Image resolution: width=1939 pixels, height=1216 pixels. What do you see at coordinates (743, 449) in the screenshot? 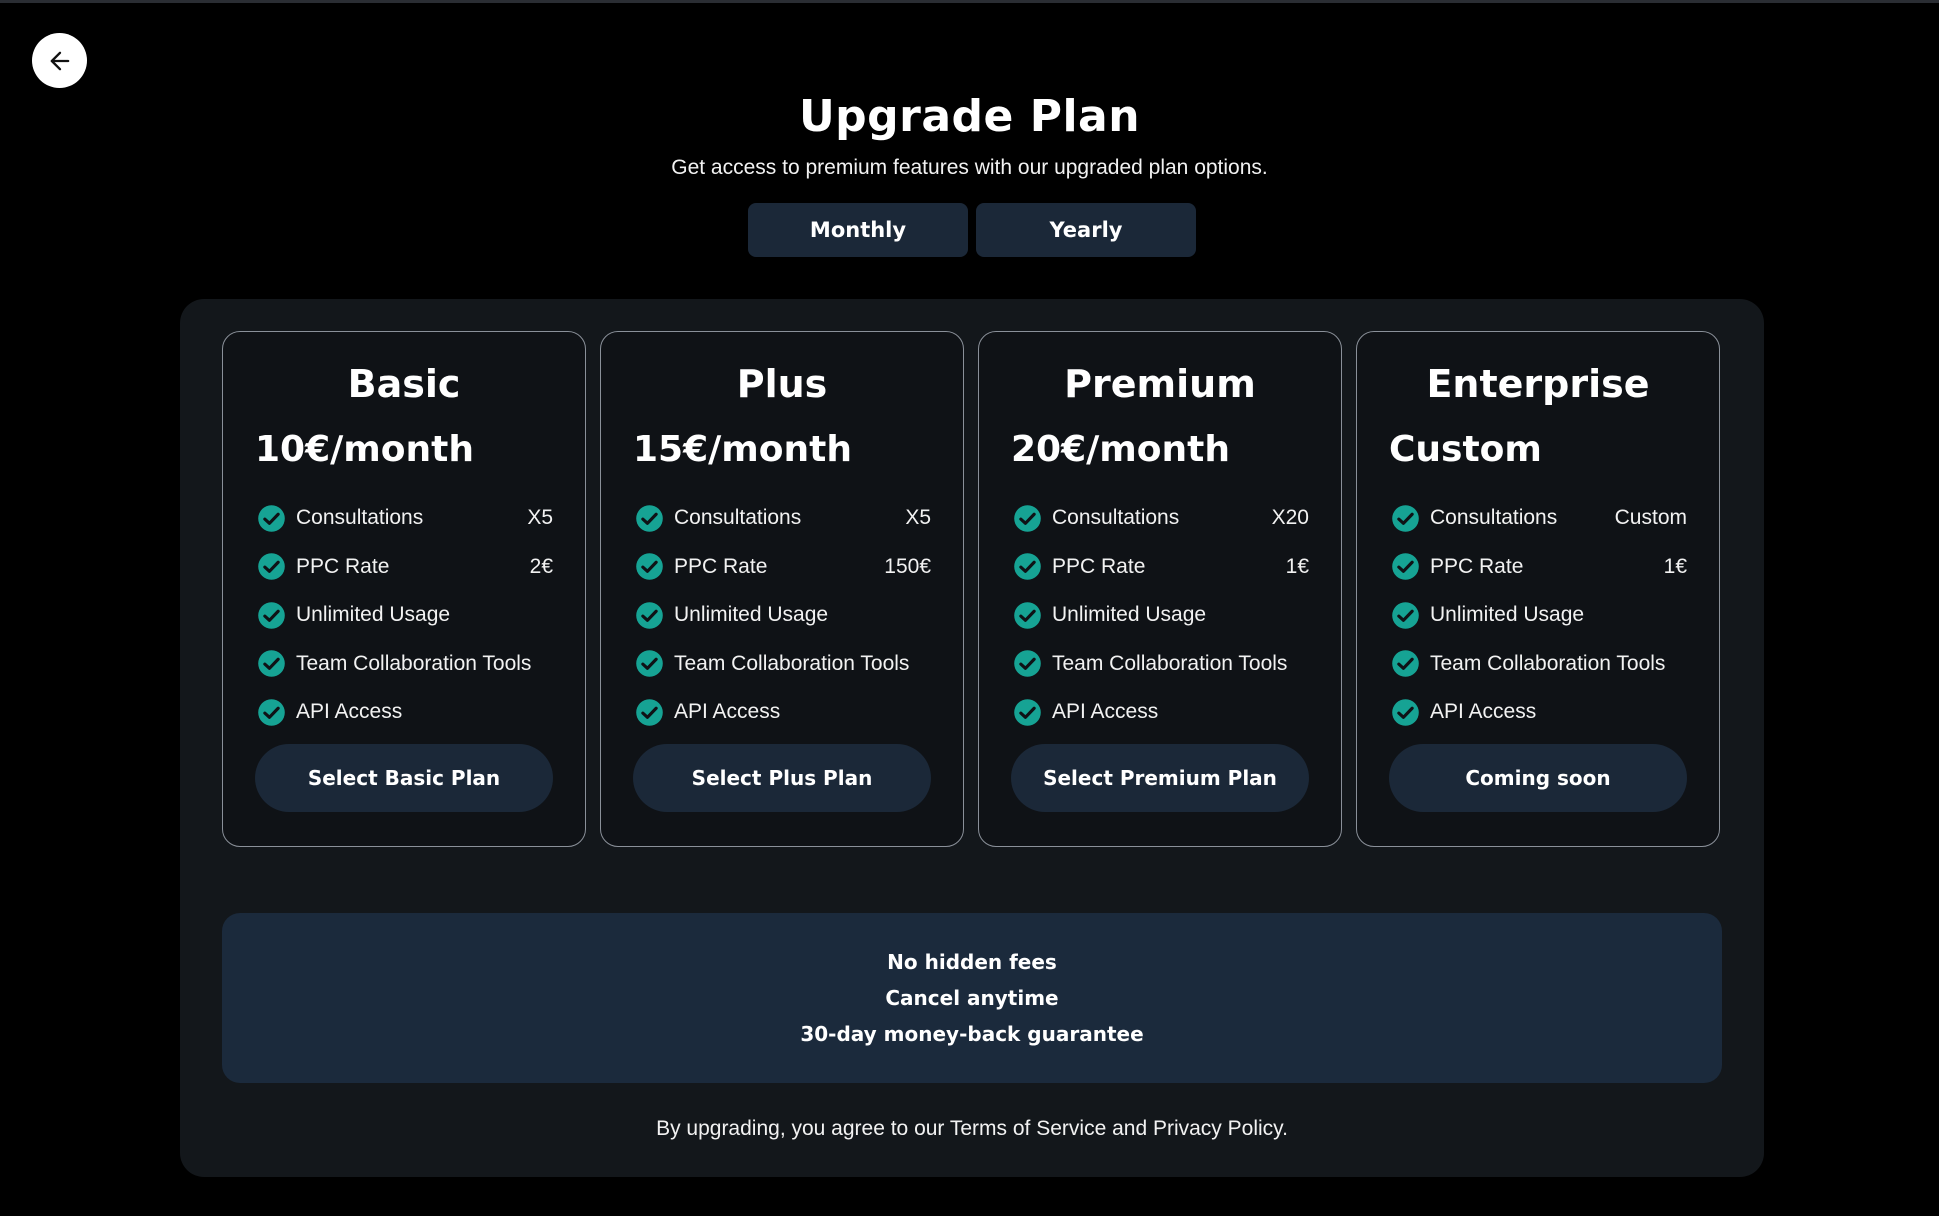
I see `plan-price: 15€/month` at bounding box center [743, 449].